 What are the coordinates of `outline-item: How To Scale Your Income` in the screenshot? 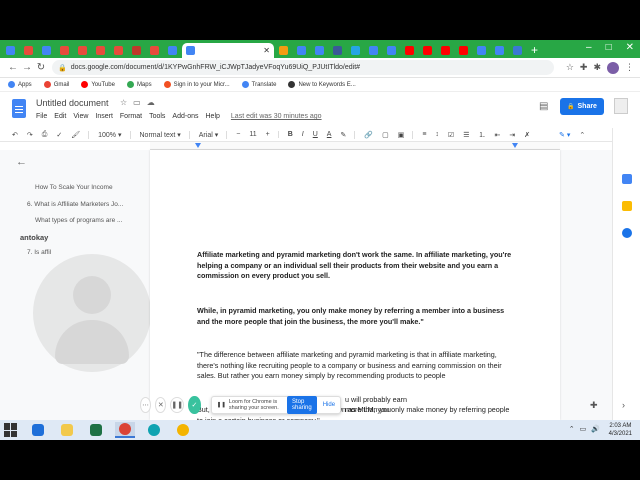 It's located at (74, 187).